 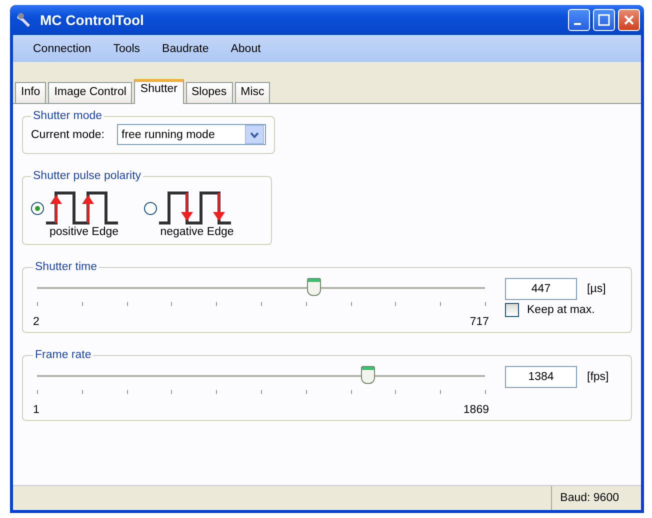 I want to click on group-title: Frame rate, so click(x=63, y=355).